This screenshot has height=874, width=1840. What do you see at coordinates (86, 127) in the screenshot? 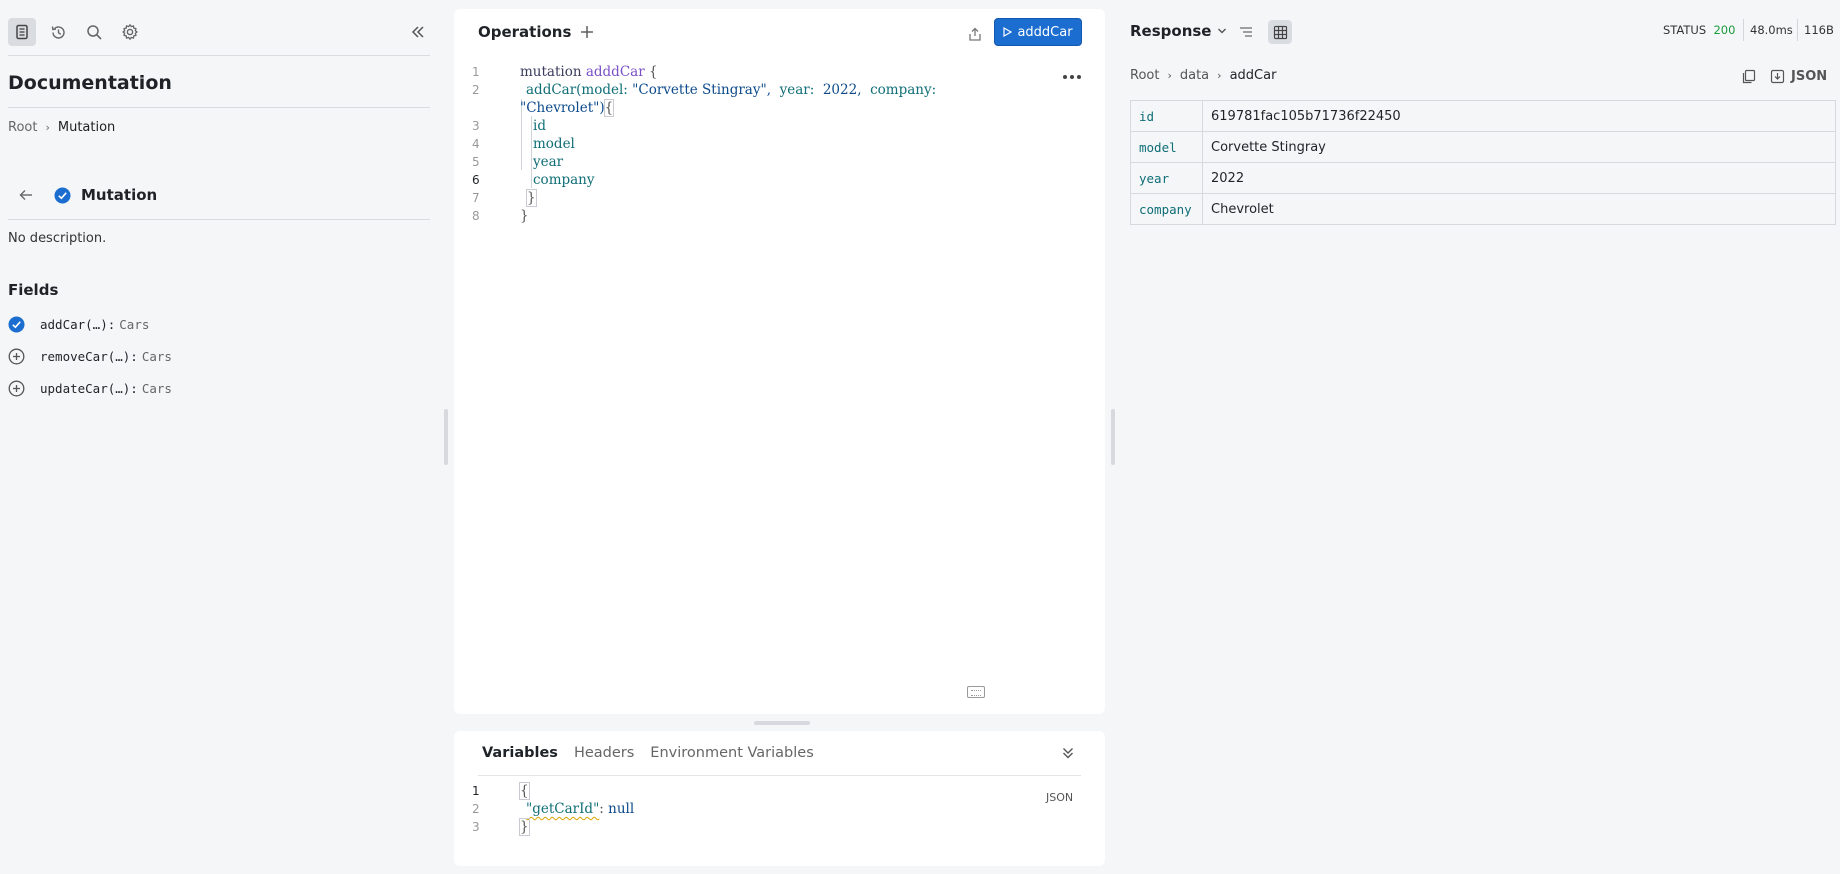
I see `breadcrumb-current: Mutation` at bounding box center [86, 127].